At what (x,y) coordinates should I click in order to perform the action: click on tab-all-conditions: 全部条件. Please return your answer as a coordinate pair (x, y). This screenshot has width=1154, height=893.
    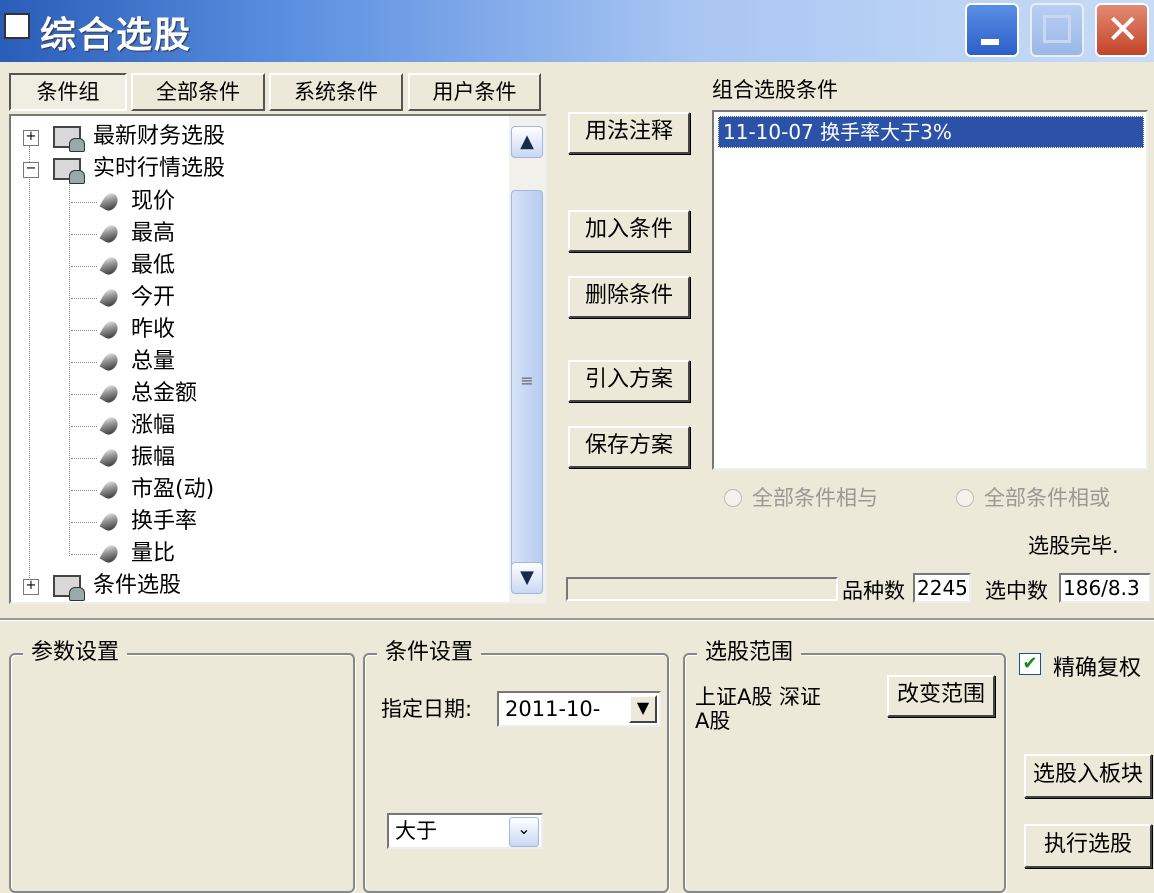
    Looking at the image, I should click on (198, 92).